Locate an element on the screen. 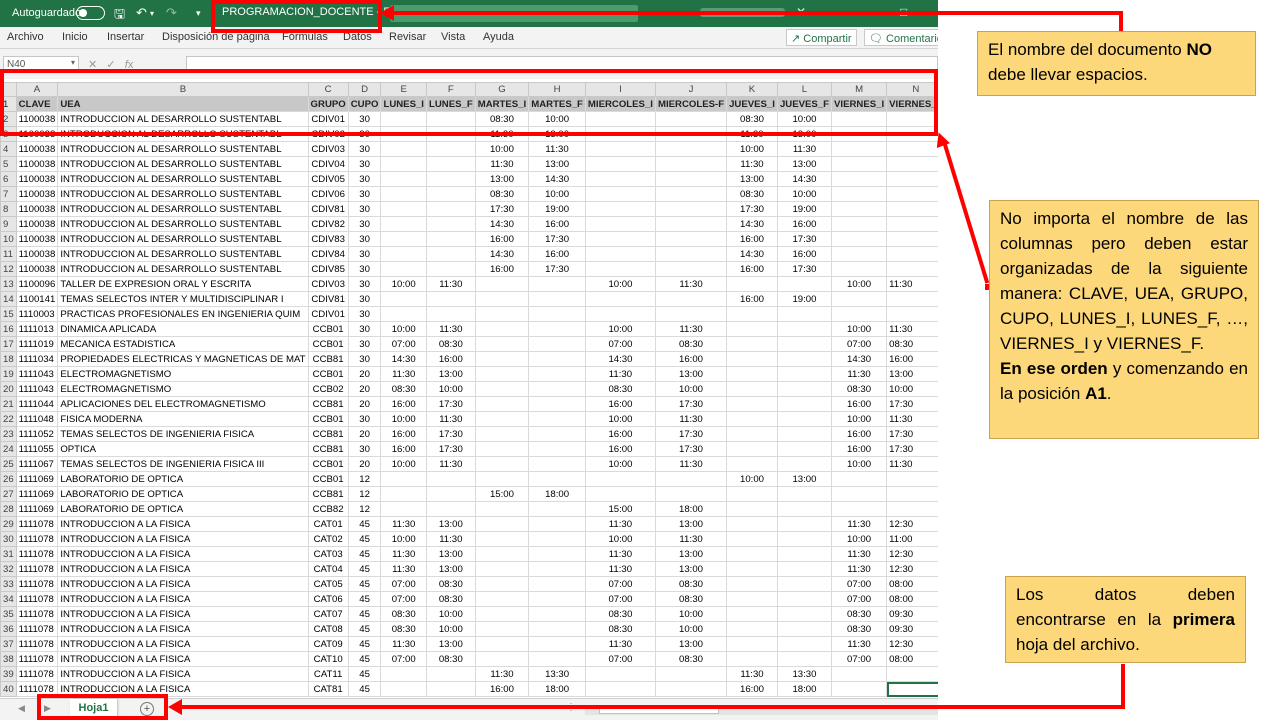  cell: CDIV81 is located at coordinates (328, 209).